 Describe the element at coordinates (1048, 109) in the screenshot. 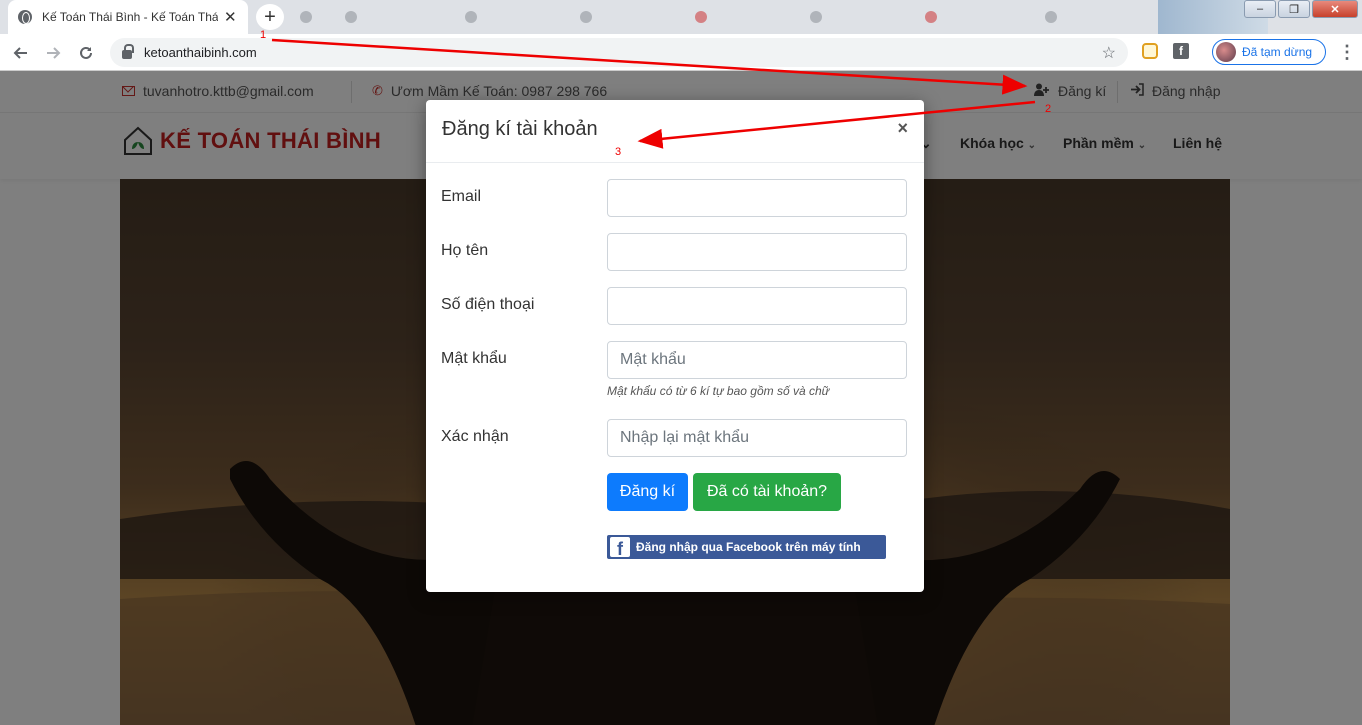

I see `annotation-label-2: 2` at that location.